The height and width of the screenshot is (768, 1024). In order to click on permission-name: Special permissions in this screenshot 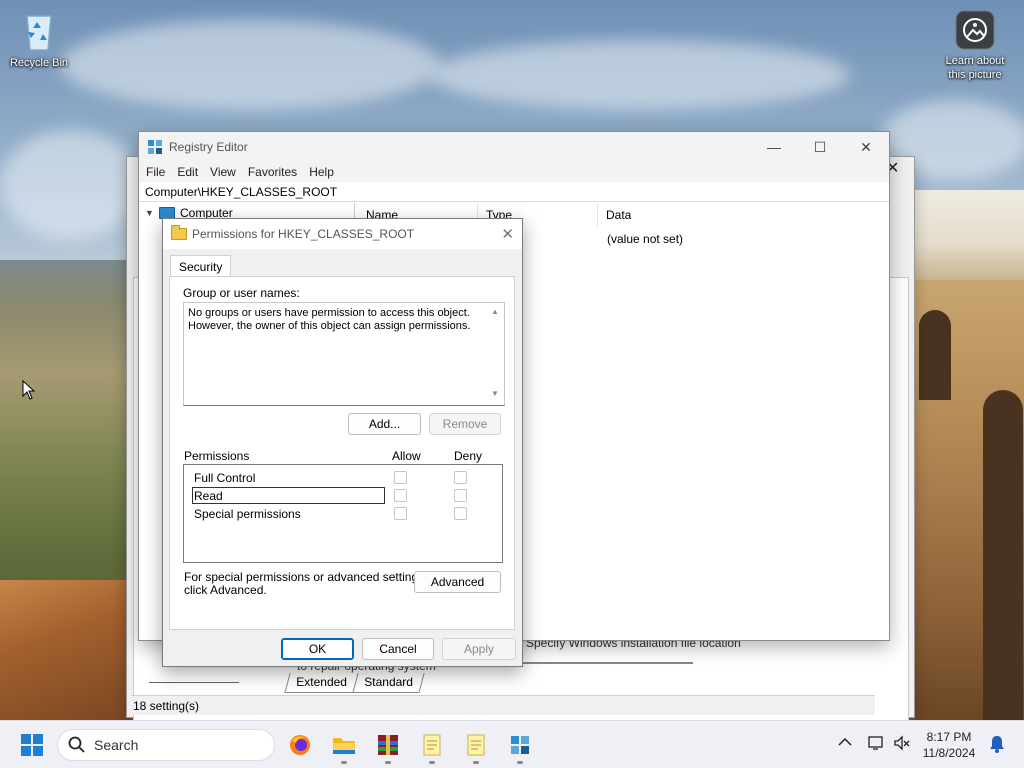, I will do `click(247, 514)`.